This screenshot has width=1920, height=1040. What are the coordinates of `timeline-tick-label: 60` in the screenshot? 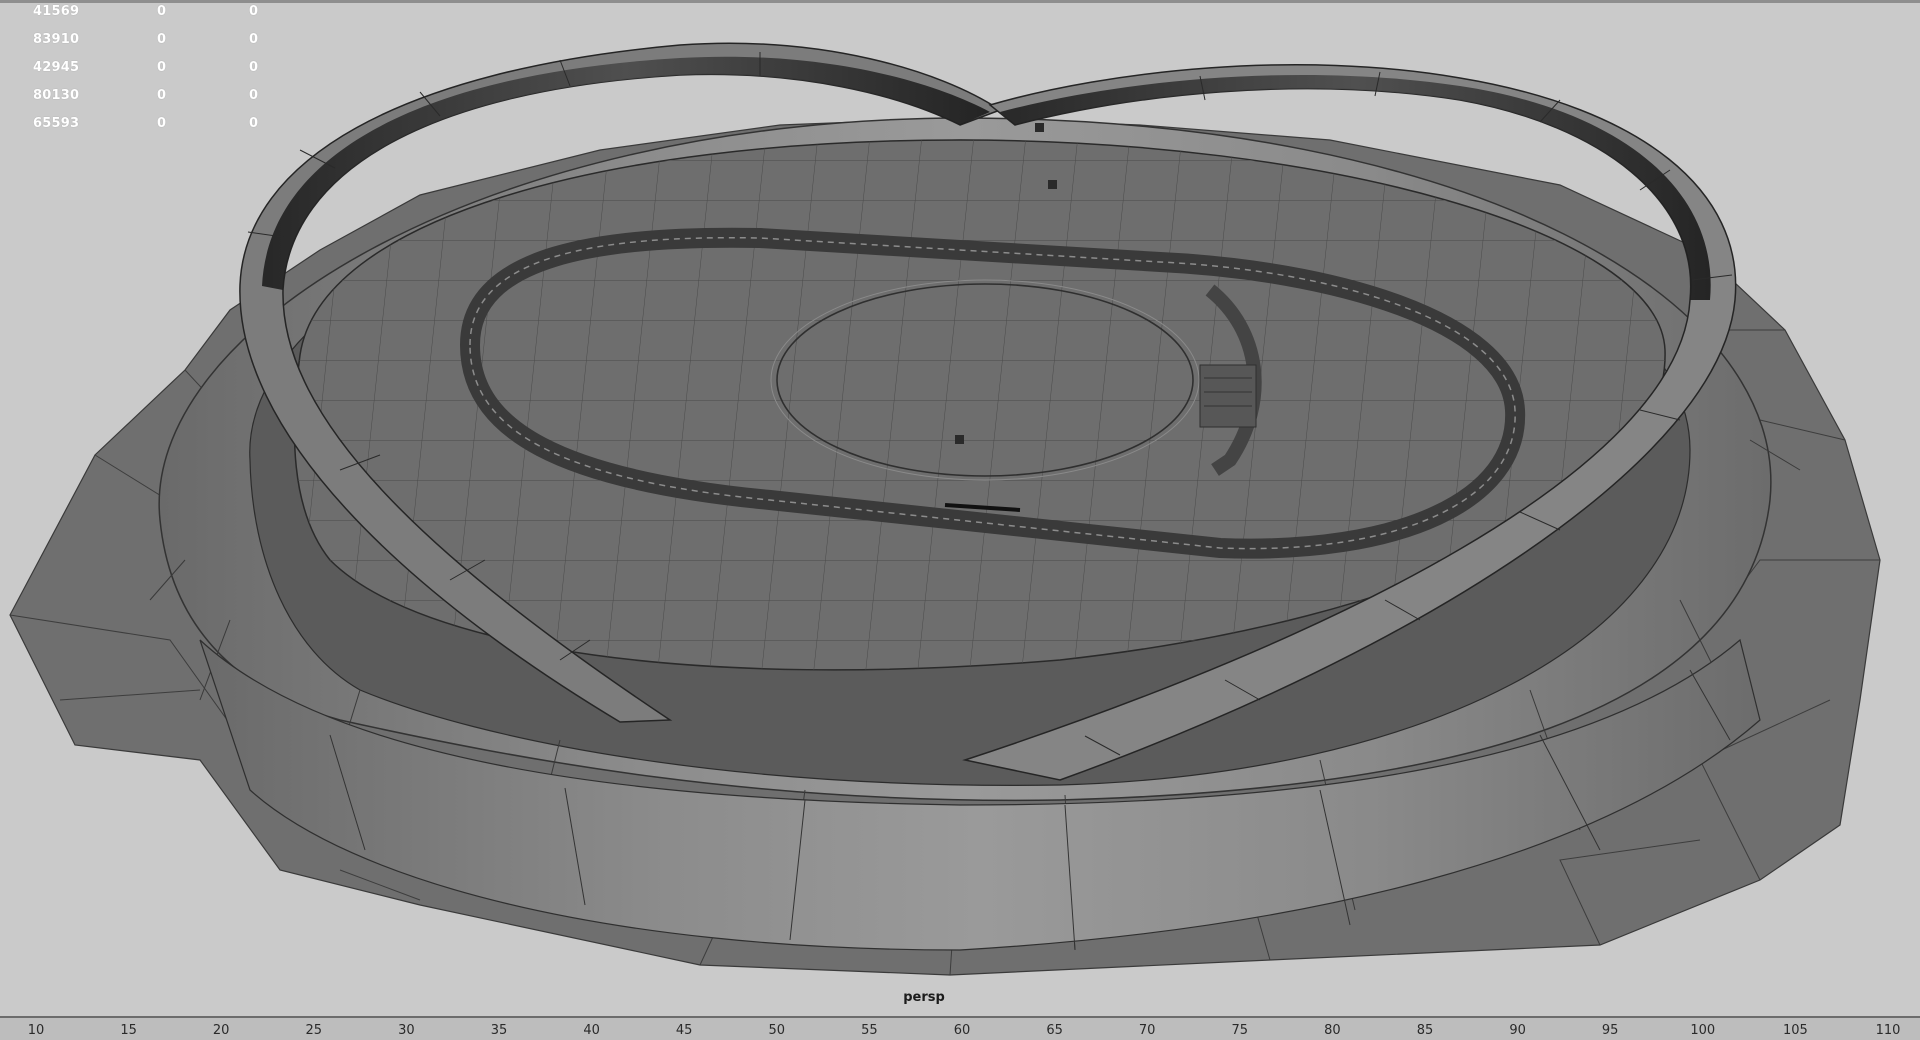 It's located at (962, 1030).